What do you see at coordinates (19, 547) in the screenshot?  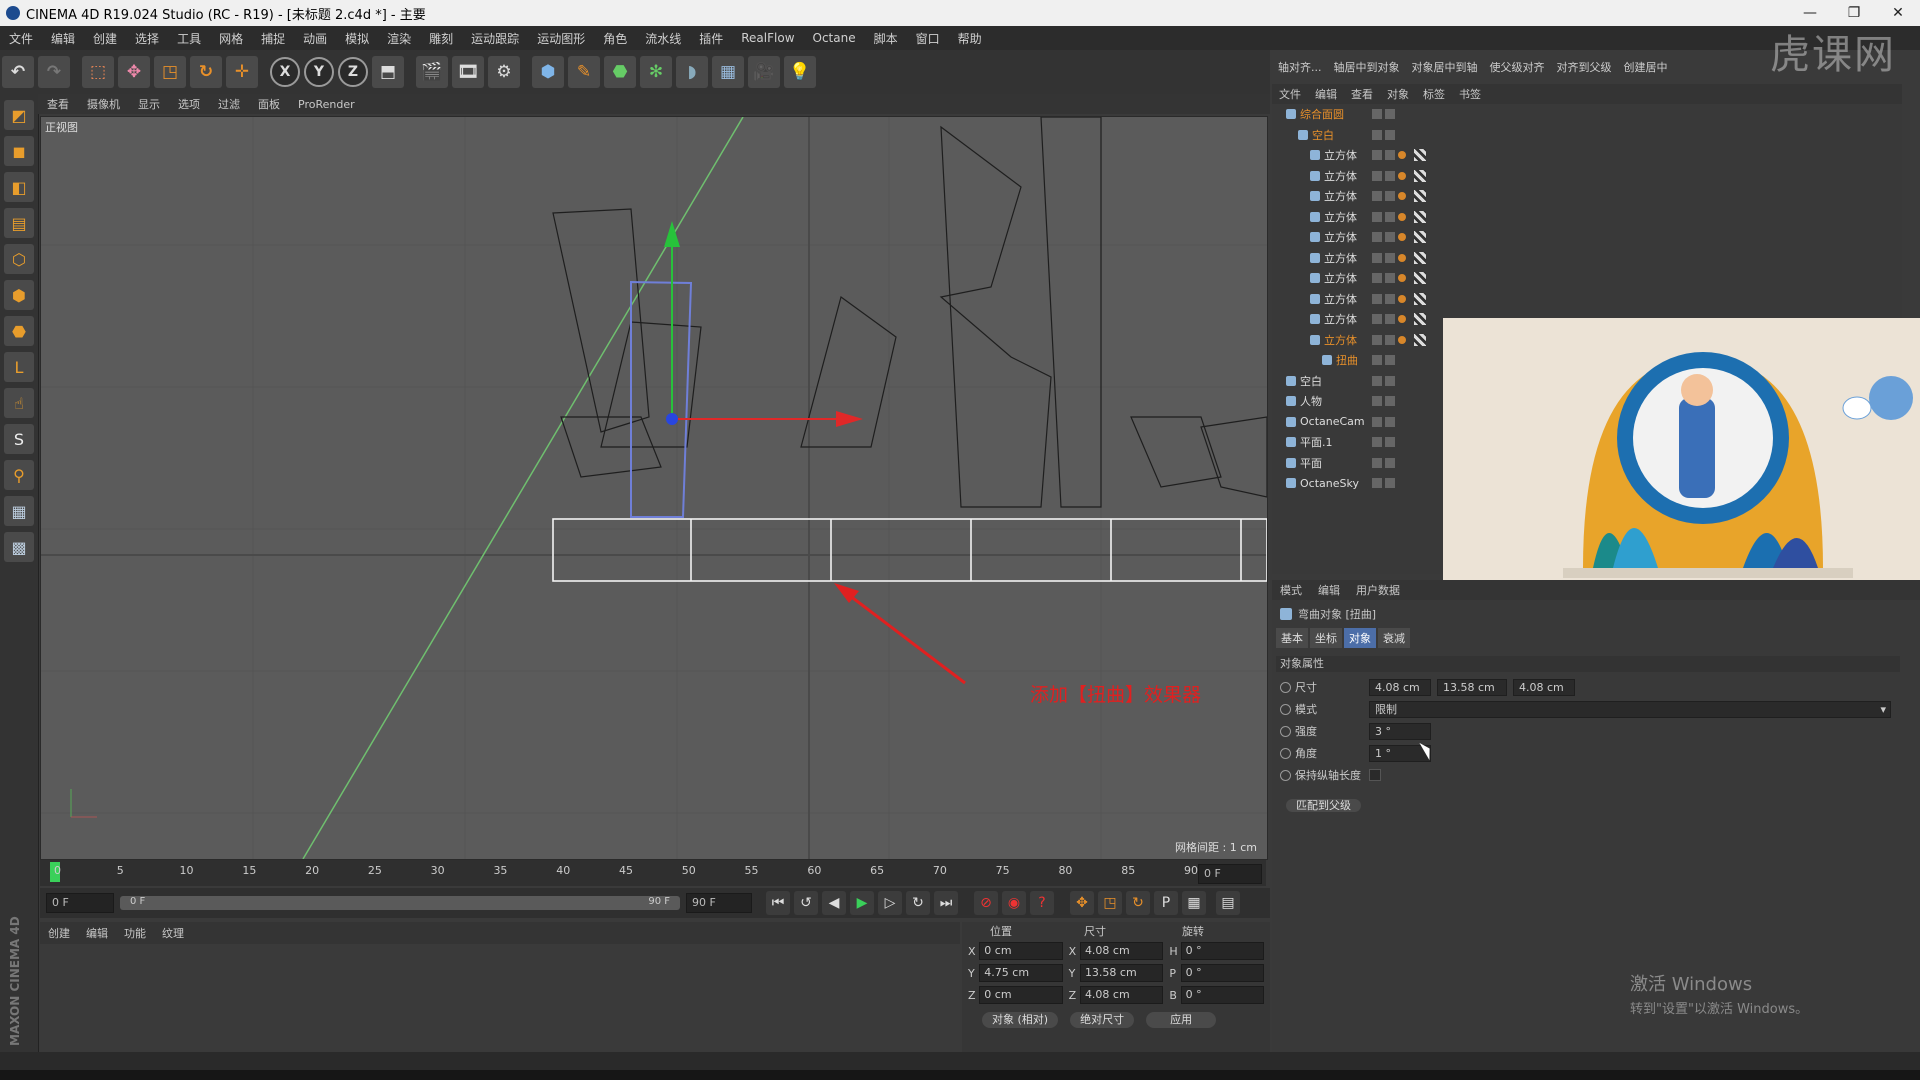 I see `grid-icon: ▩` at bounding box center [19, 547].